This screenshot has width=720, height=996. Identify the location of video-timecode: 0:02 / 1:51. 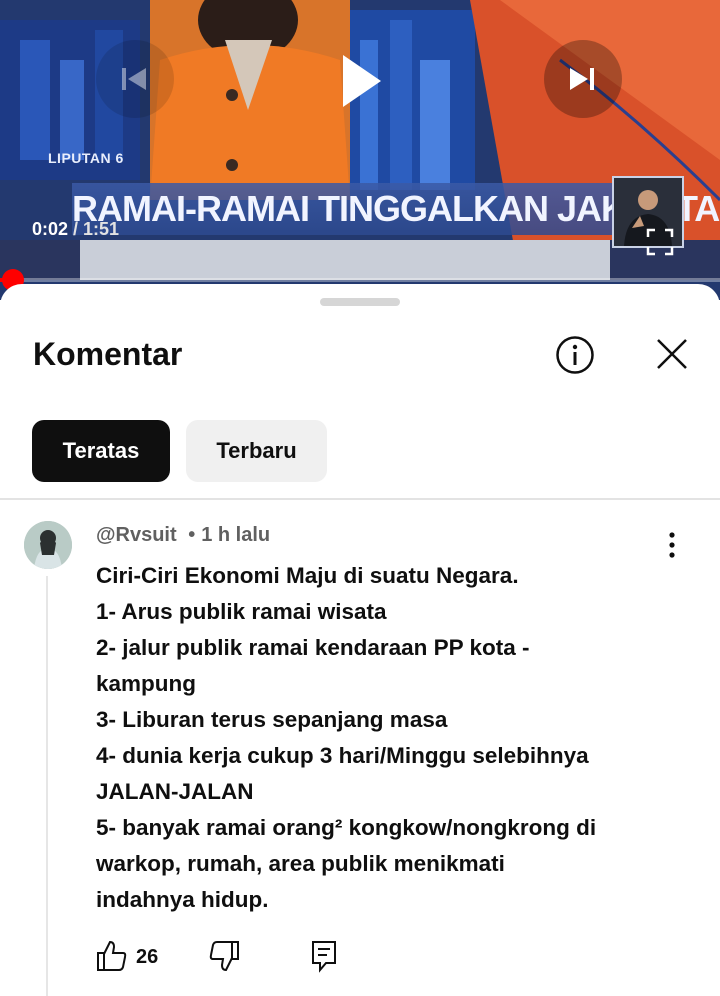
(75, 229).